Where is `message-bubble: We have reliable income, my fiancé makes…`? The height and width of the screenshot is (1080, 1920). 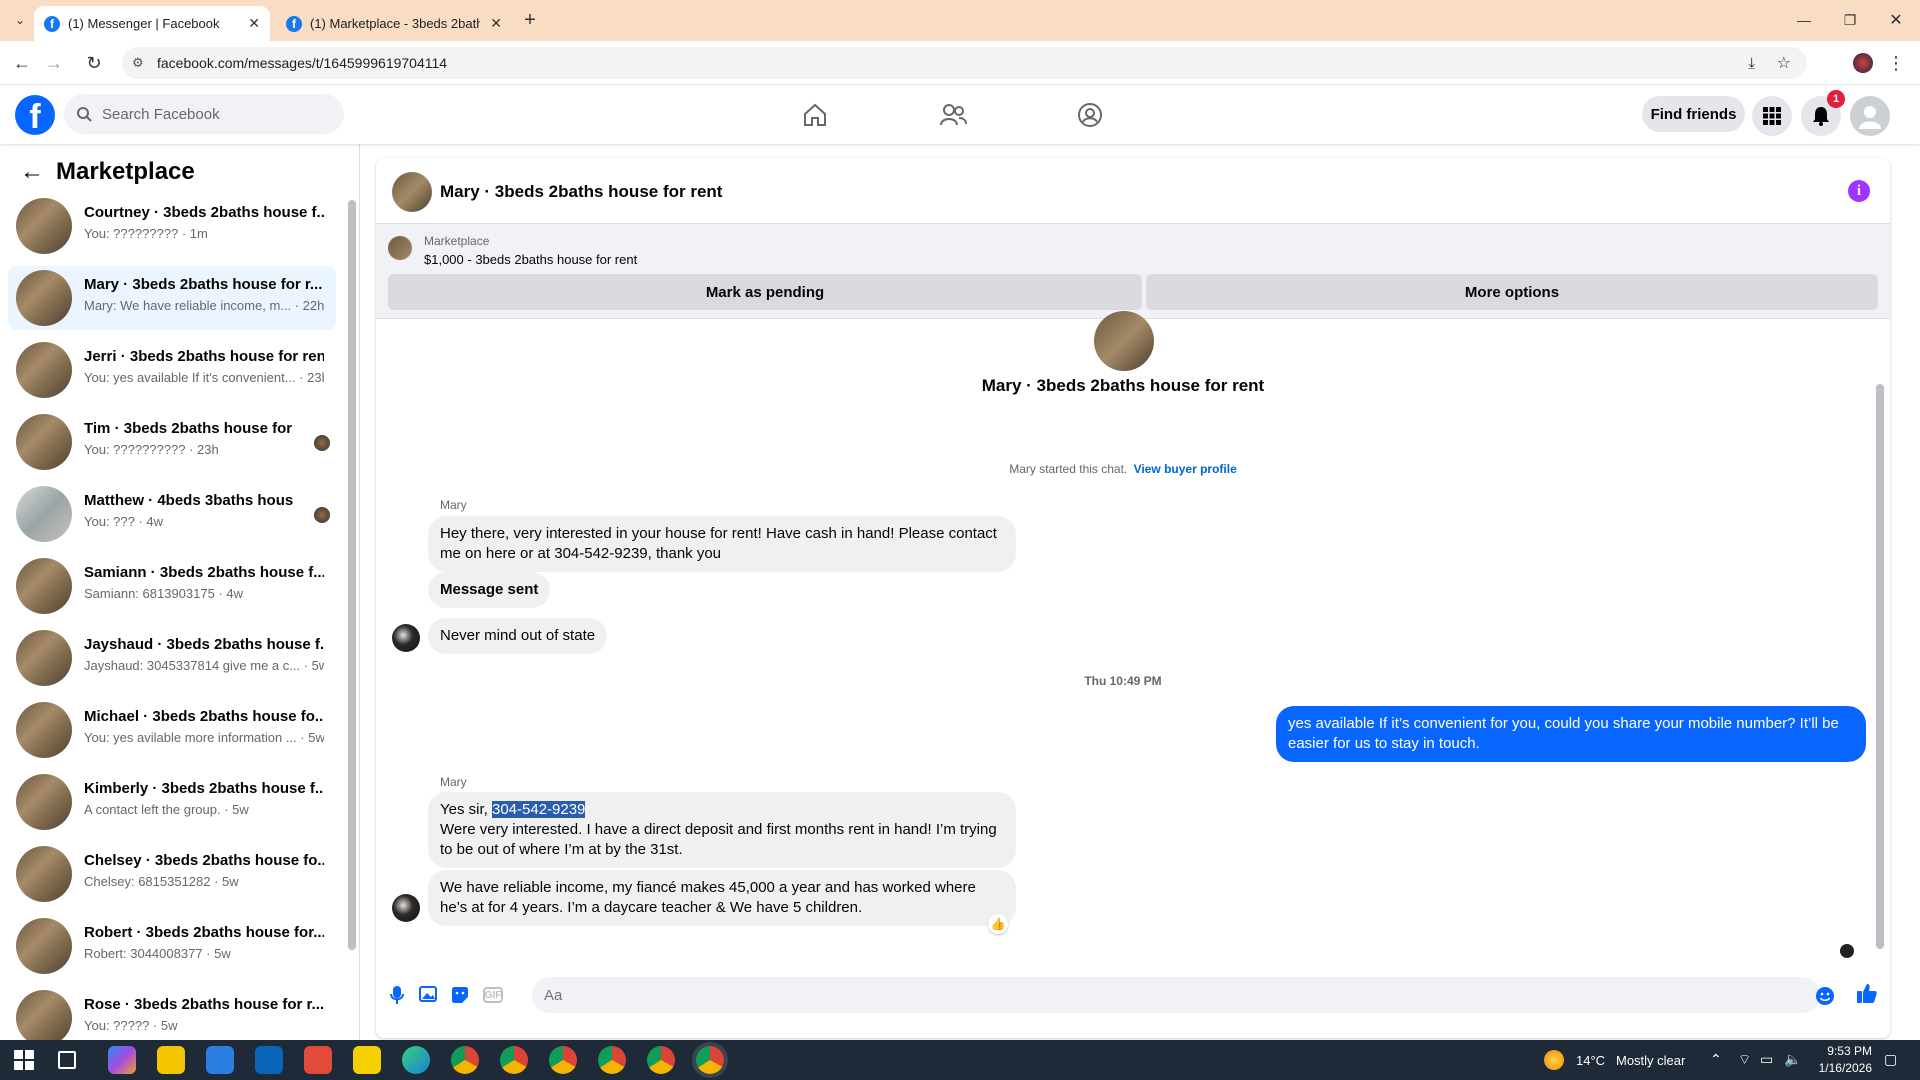
message-bubble: We have reliable income, my fiancé makes… is located at coordinates (722, 898).